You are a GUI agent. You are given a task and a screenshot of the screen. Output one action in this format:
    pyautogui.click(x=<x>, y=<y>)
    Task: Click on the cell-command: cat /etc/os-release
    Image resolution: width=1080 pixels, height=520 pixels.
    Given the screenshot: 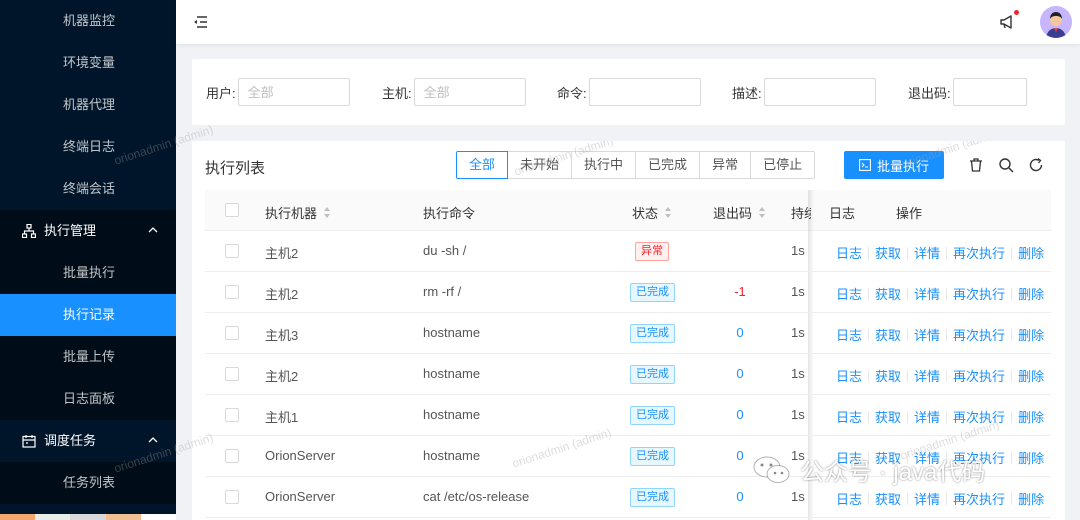 What is the action you would take?
    pyautogui.click(x=476, y=496)
    